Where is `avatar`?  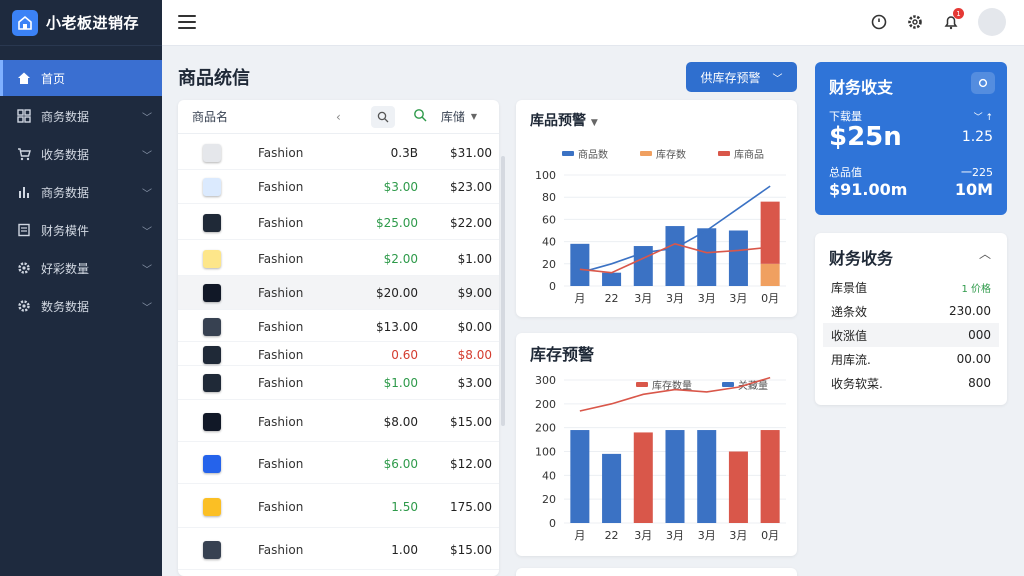
avatar is located at coordinates (992, 22).